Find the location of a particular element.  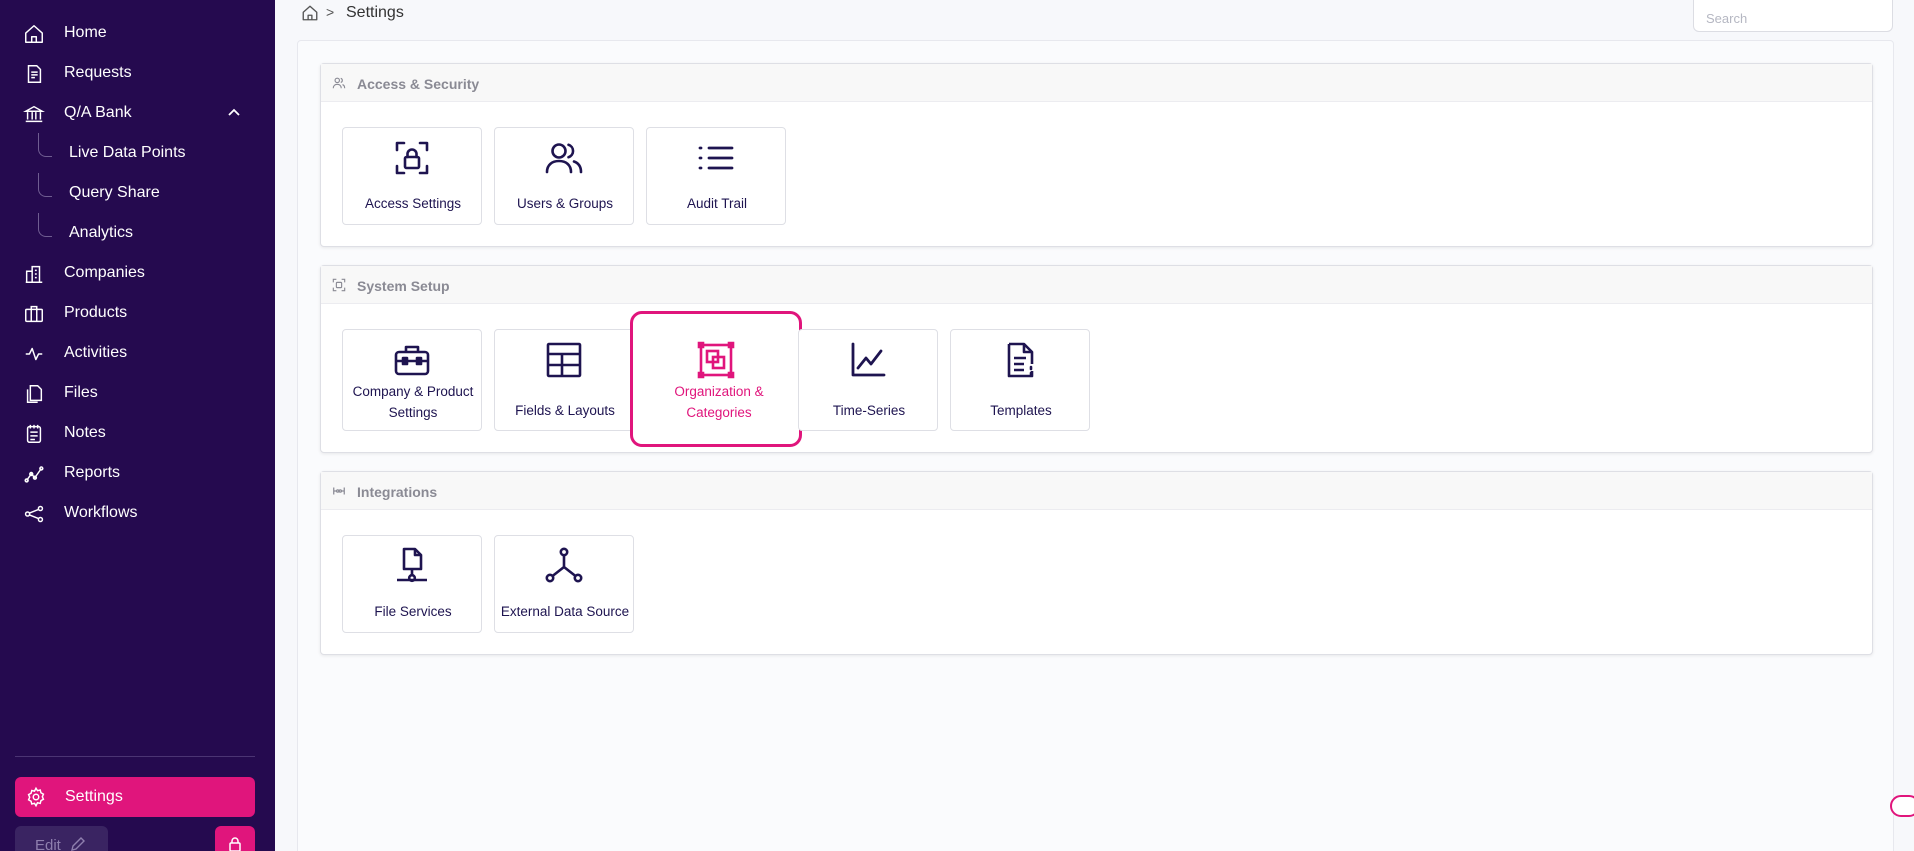

people-icon is located at coordinates (339, 83).